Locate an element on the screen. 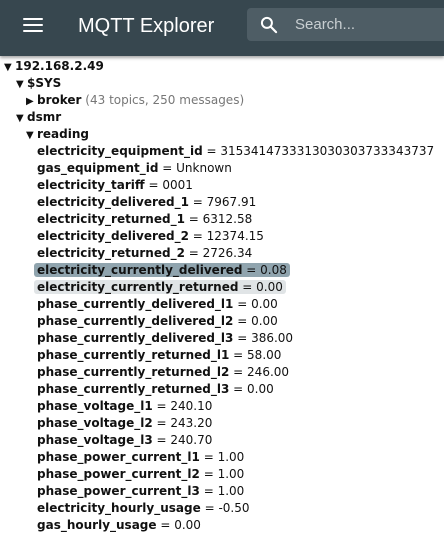 Image resolution: width=444 pixels, height=535 pixels. tree-node-sys: ▼ $SYS is located at coordinates (38, 83).